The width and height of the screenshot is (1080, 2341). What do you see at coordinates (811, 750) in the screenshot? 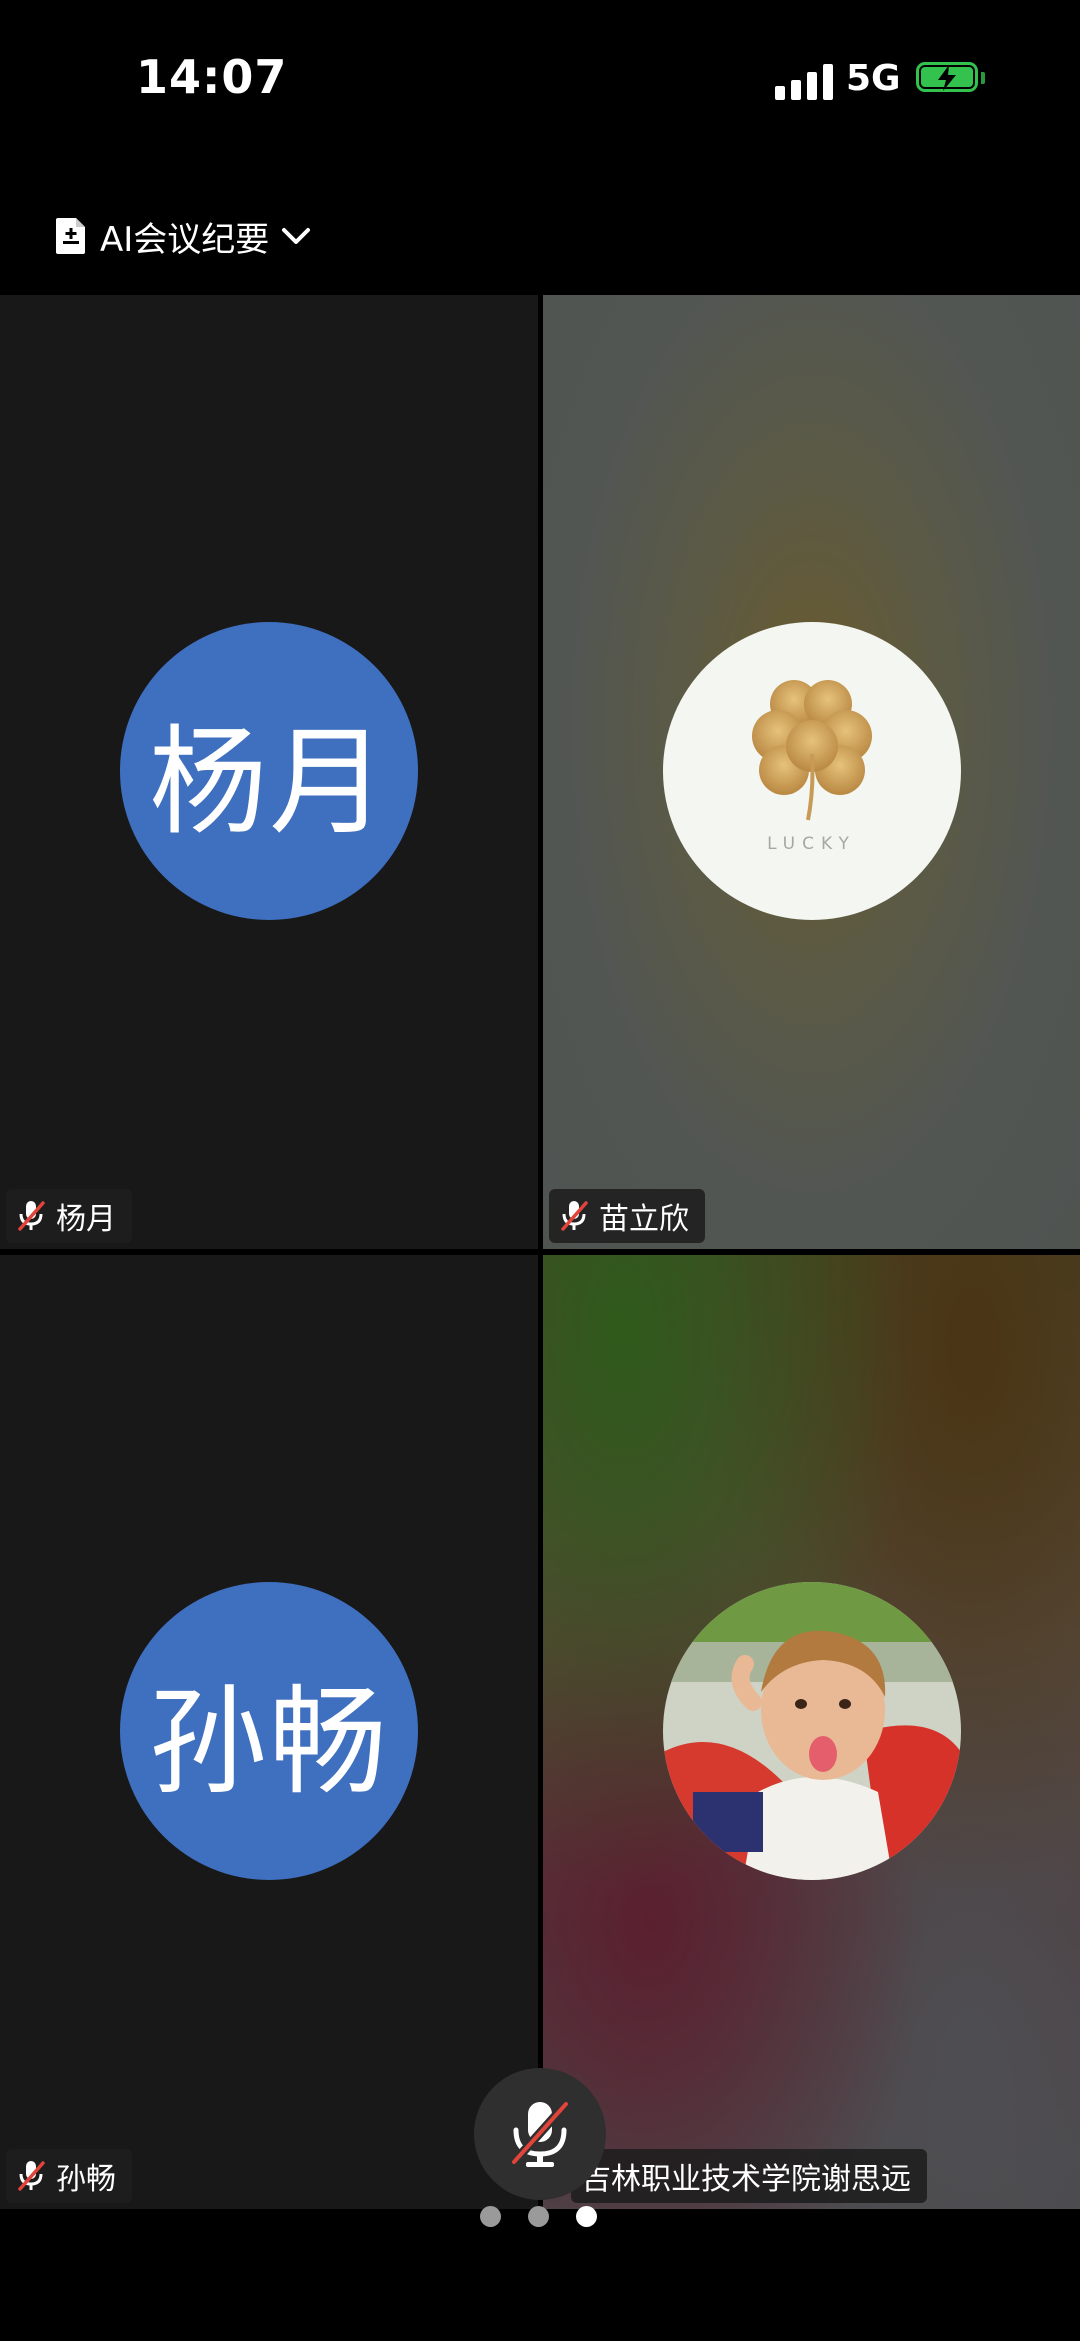
I see `clover-icon` at bounding box center [811, 750].